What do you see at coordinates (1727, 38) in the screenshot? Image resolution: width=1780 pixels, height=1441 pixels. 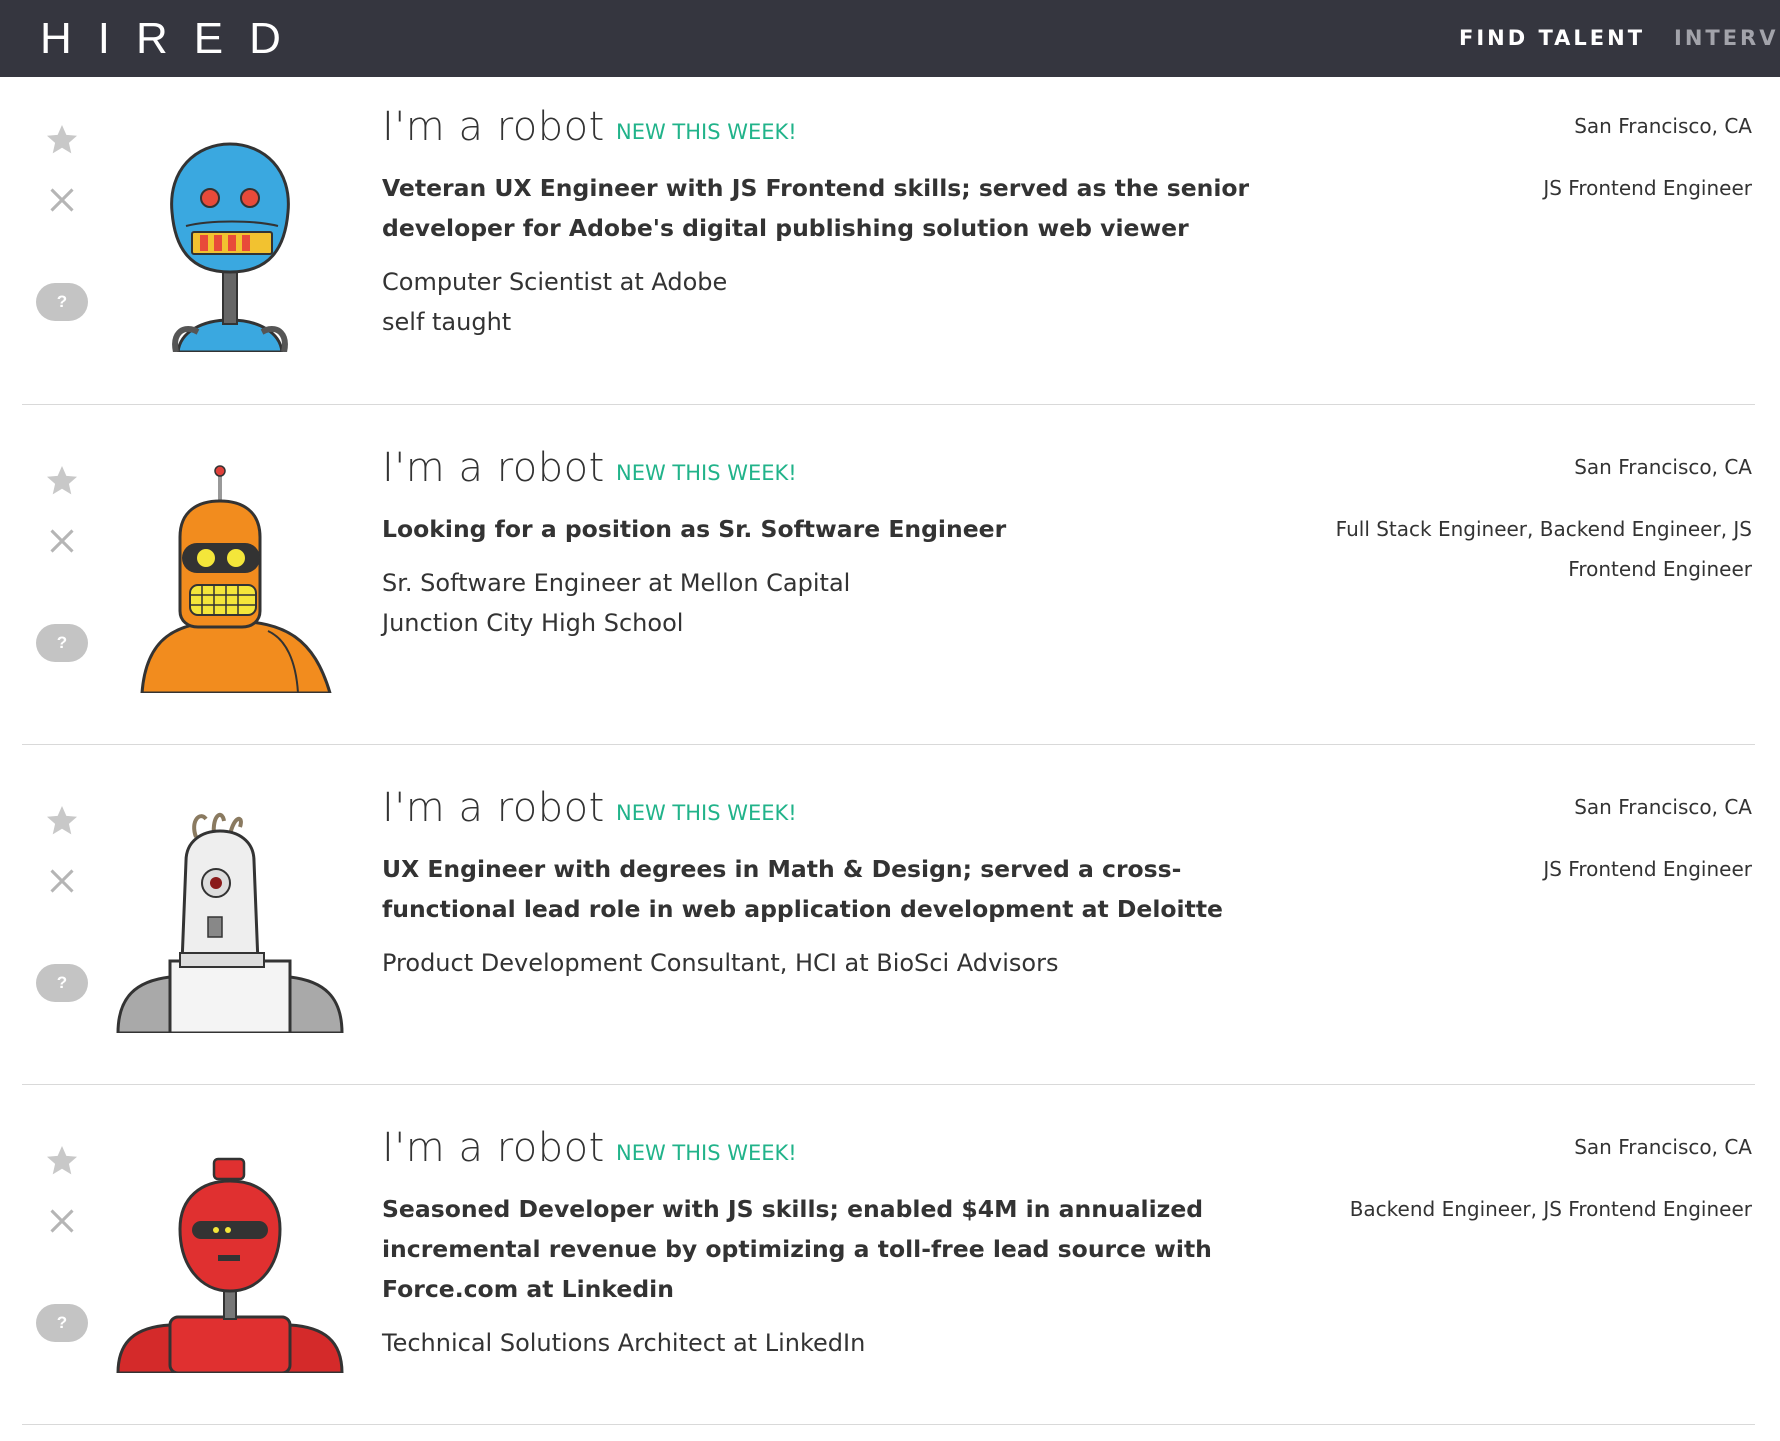 I see `nav-interviews: INTERVI` at bounding box center [1727, 38].